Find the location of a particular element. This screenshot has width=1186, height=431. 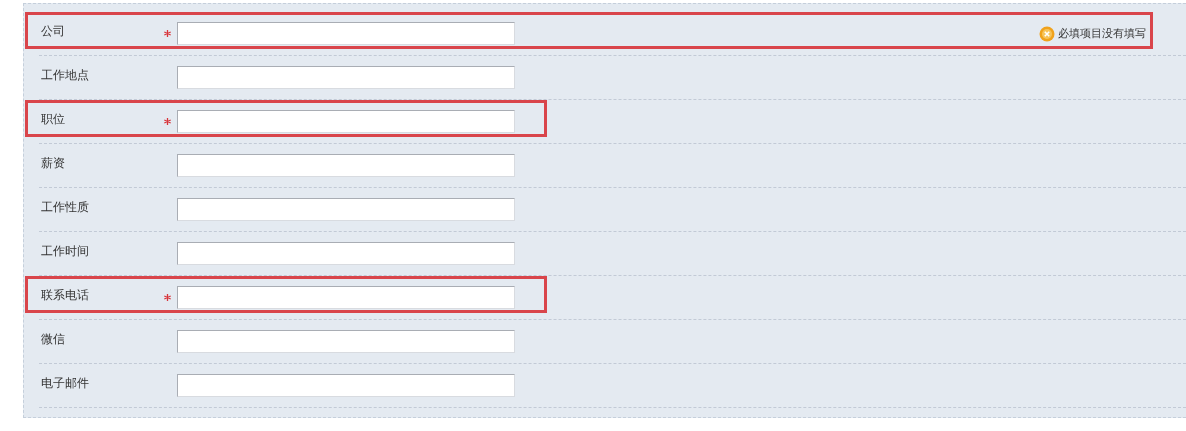

field-label: 职位 is located at coordinates (53, 119).